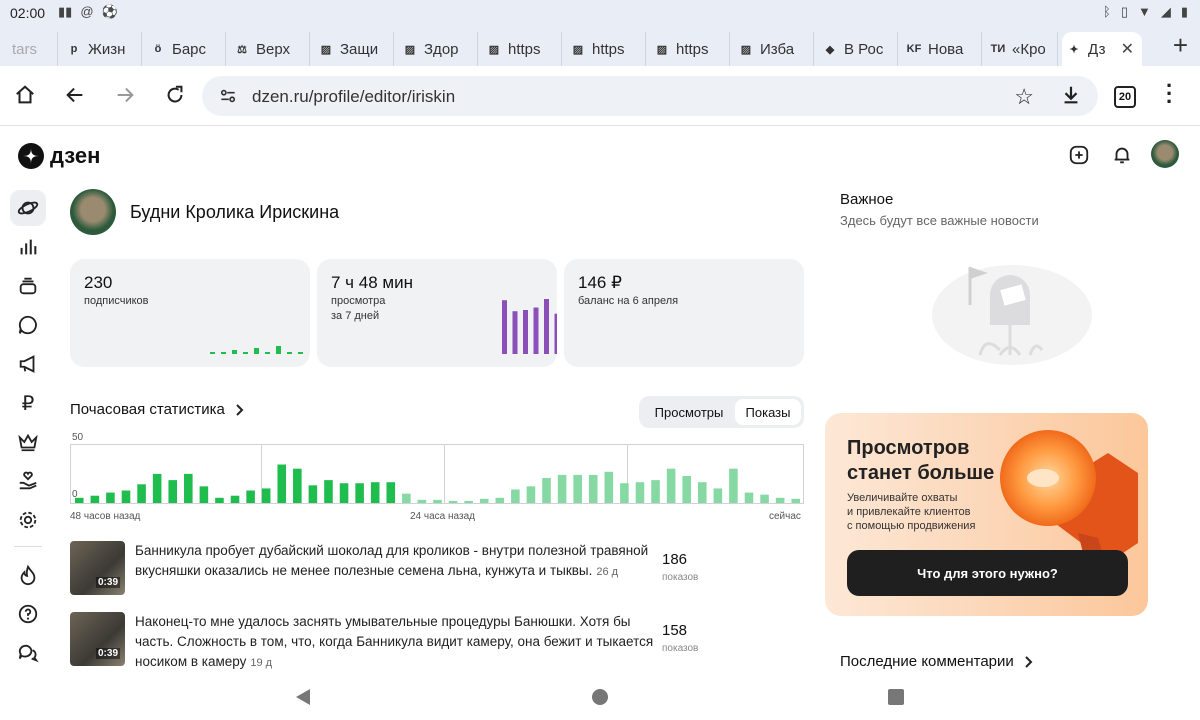  I want to click on browser-tab: ТИ «Кро, so click(1022, 49).